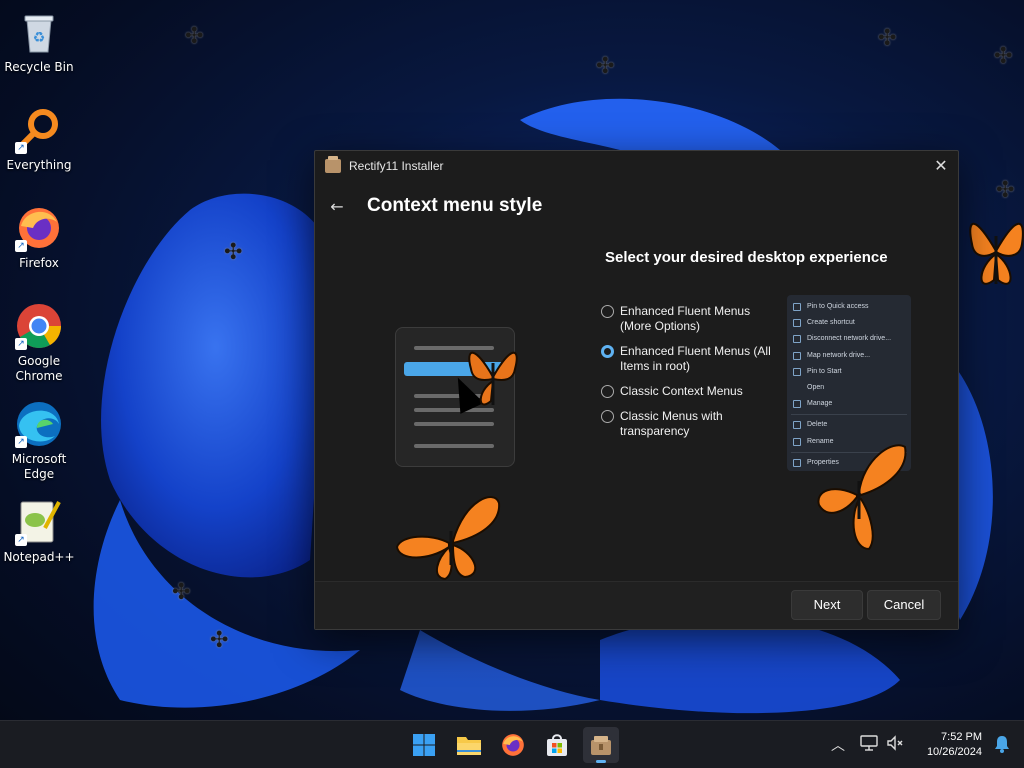  I want to click on window-footer: Next Cancel, so click(636, 605).